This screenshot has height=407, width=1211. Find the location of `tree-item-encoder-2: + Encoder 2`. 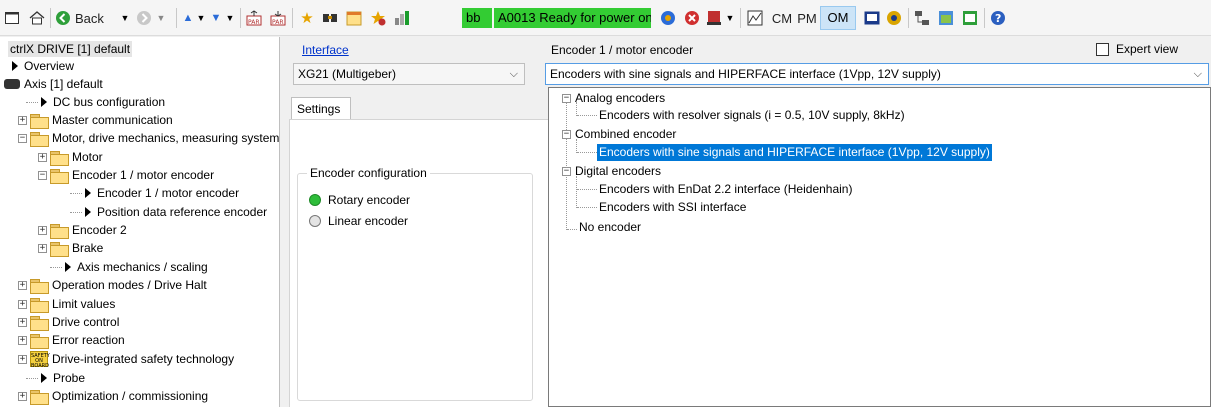

tree-item-encoder-2: + Encoder 2 is located at coordinates (82, 230).